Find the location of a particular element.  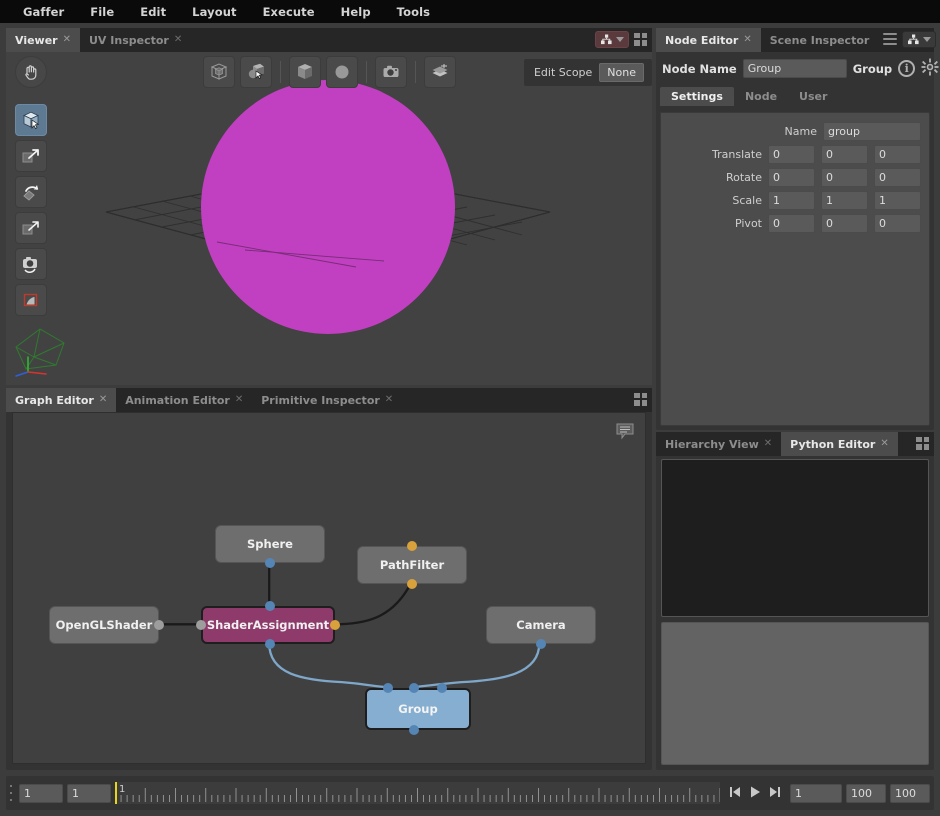

menu-item-file: File is located at coordinates (102, 12).